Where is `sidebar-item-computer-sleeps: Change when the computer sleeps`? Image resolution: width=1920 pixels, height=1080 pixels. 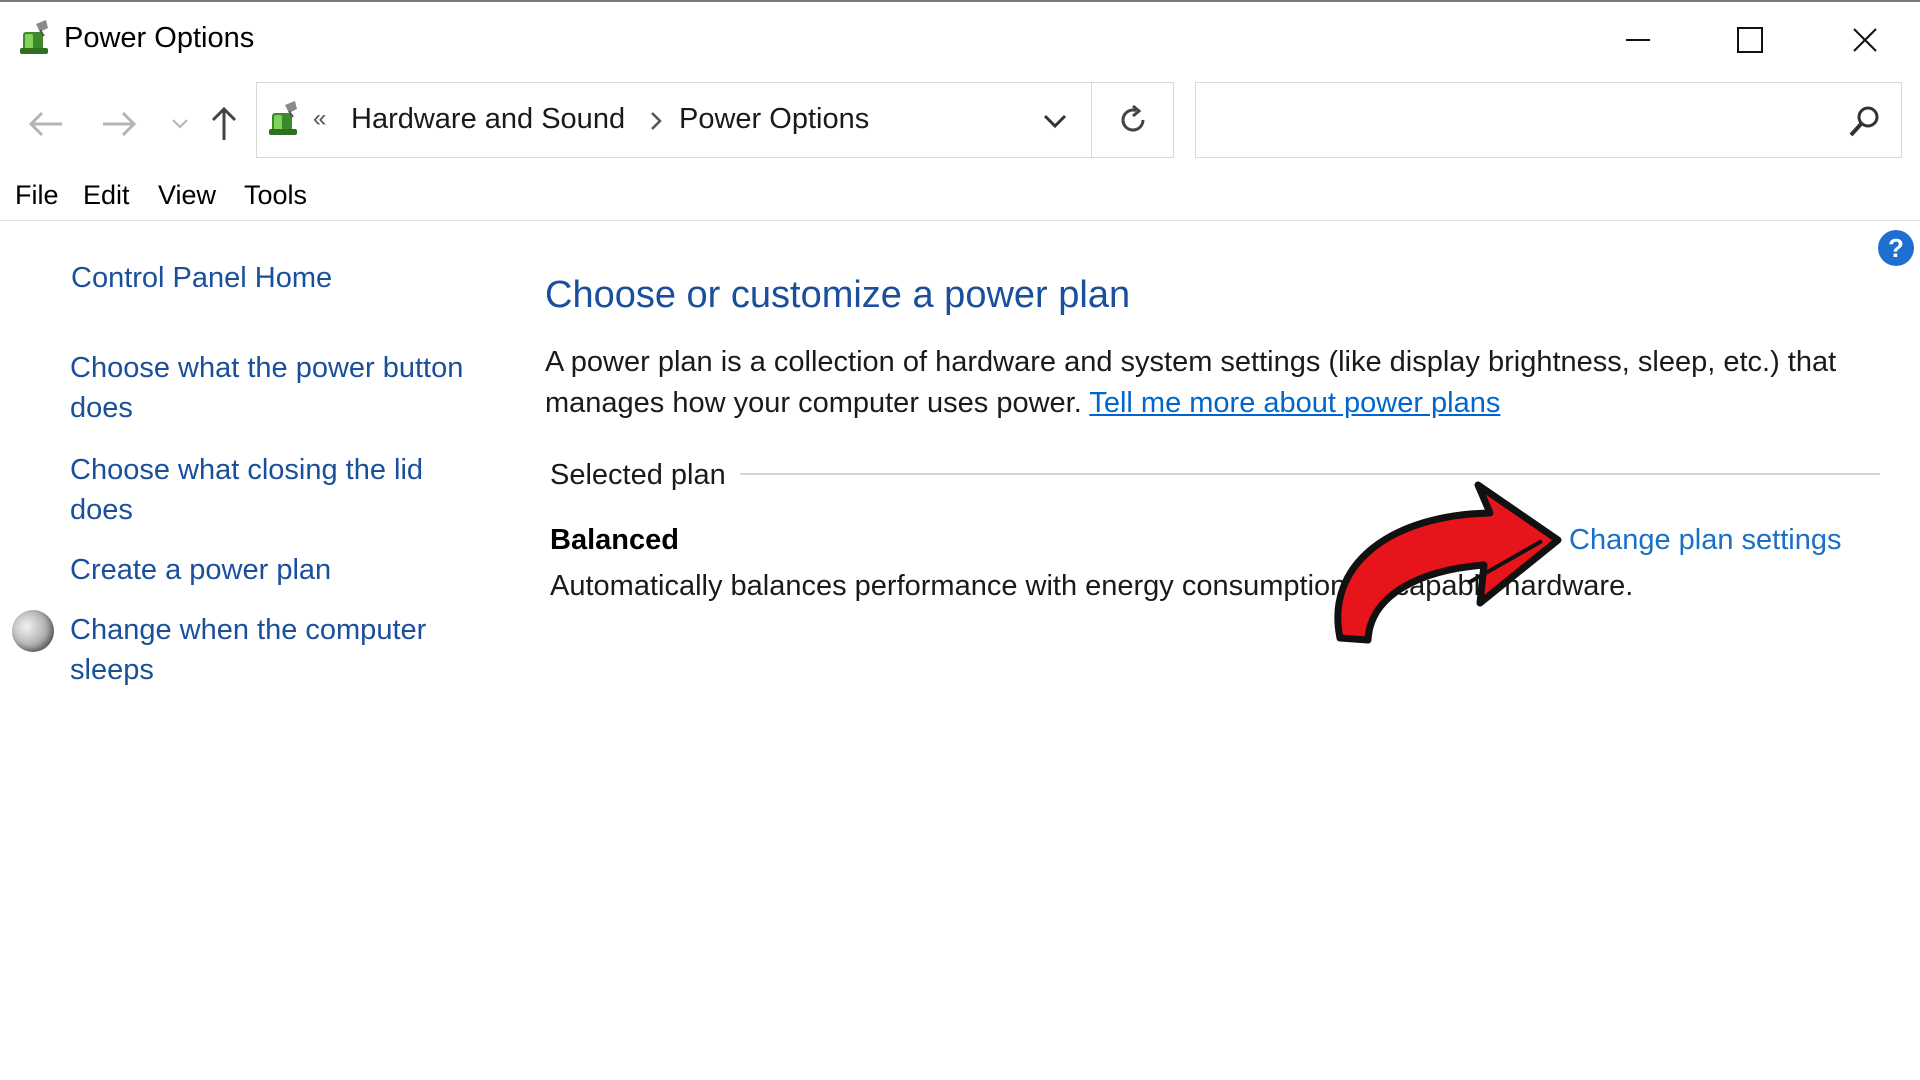 sidebar-item-computer-sleeps: Change when the computer sleeps is located at coordinates (280, 650).